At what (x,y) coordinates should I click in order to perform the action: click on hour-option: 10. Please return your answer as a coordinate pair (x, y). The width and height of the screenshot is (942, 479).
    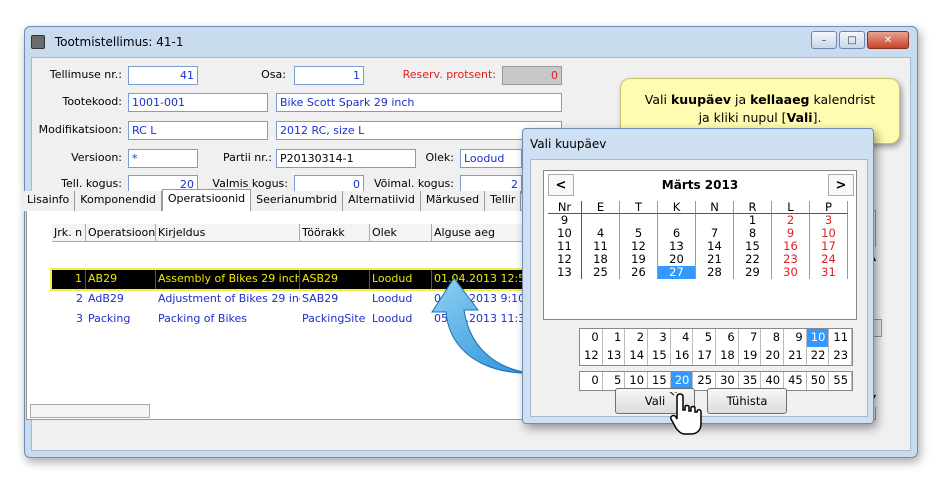
    Looking at the image, I should click on (818, 338).